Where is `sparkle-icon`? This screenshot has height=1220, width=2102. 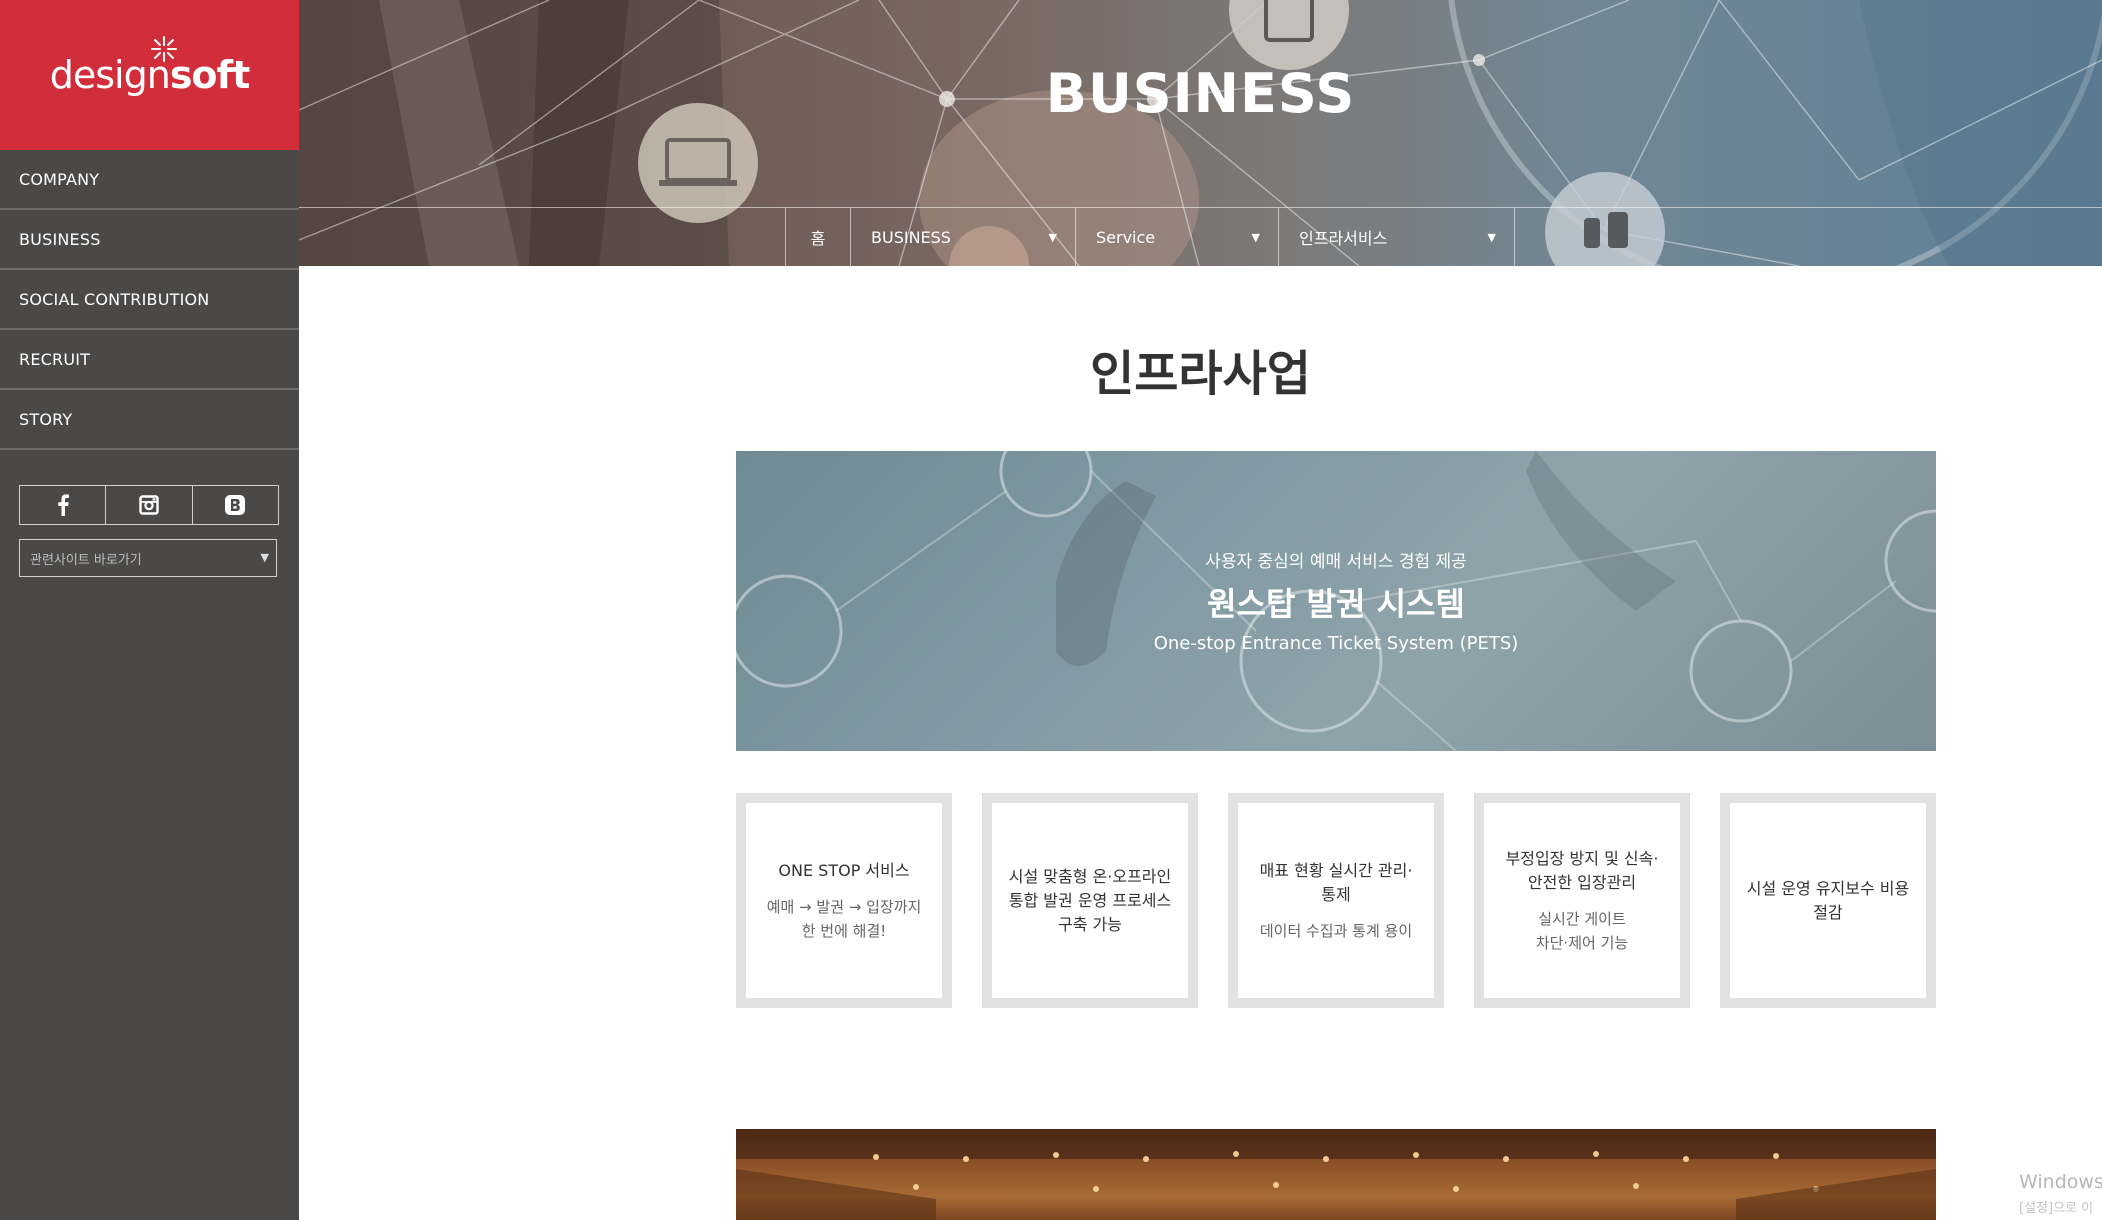
sparkle-icon is located at coordinates (163, 49).